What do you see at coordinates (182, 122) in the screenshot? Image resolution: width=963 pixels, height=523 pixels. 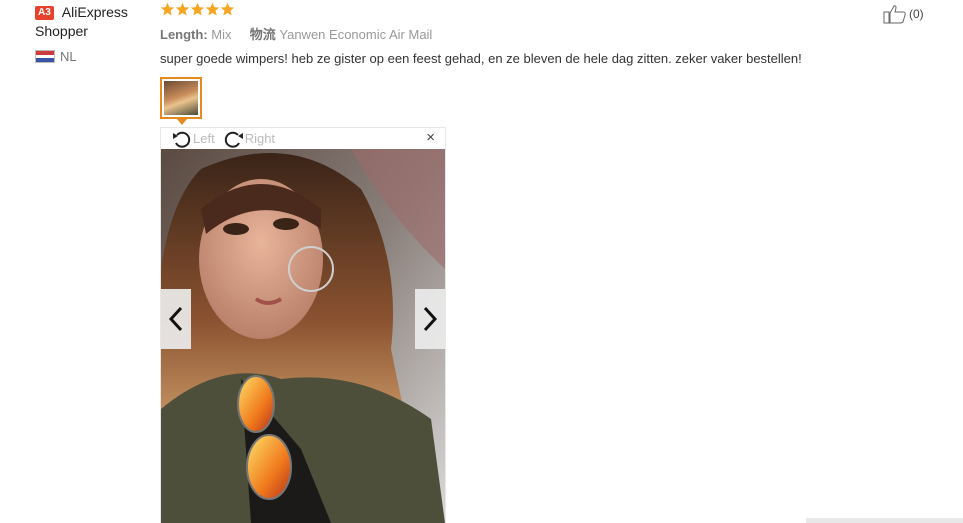 I see `thumbnail-active-caret` at bounding box center [182, 122].